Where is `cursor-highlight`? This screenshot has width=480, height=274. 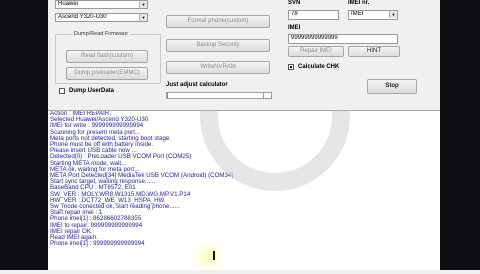
cursor-highlight is located at coordinates (209, 257).